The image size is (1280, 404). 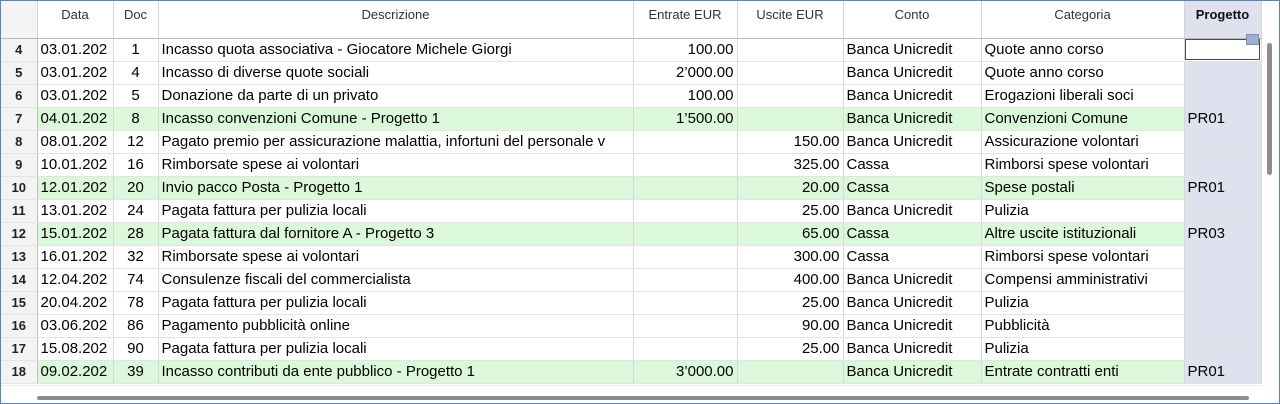 I want to click on cell-category: Erogazioni liberali soci, so click(x=1083, y=96).